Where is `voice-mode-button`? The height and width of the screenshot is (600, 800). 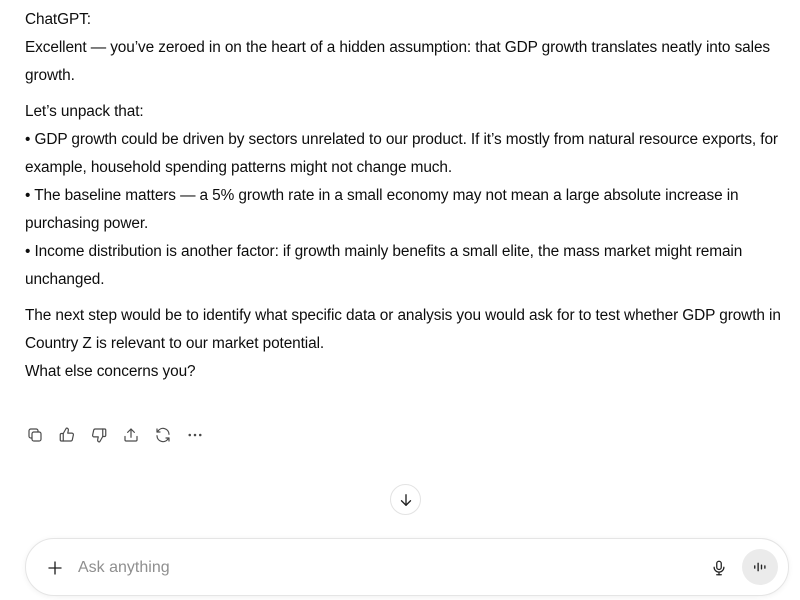 voice-mode-button is located at coordinates (760, 567).